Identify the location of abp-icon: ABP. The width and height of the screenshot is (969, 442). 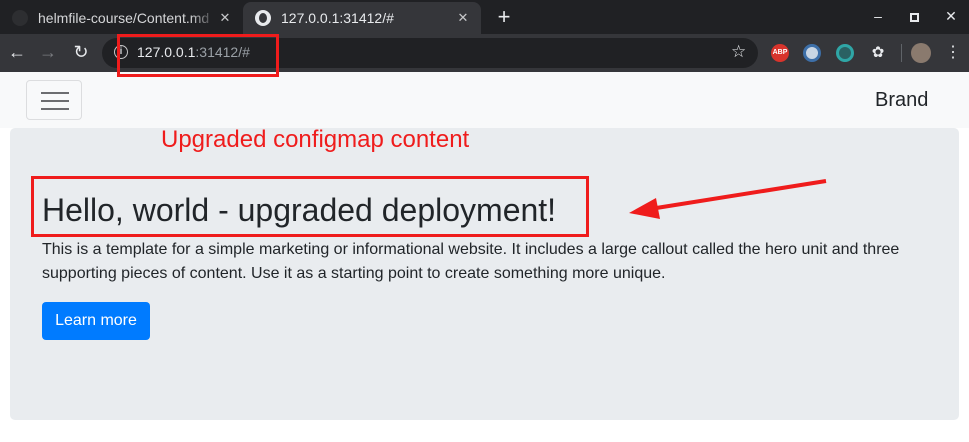
(780, 53).